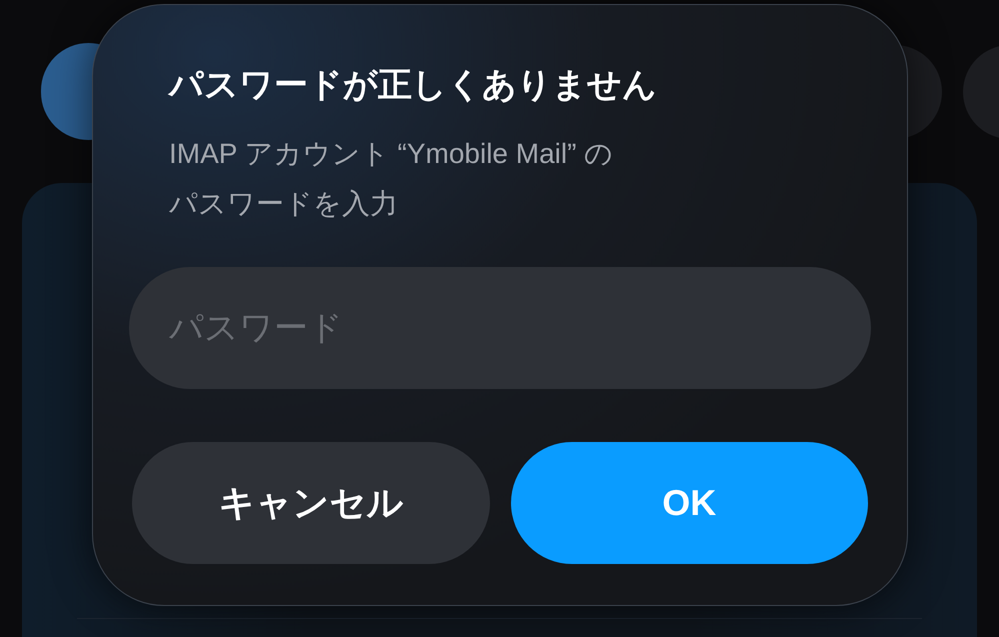  I want to click on cancel-button: キャンセル, so click(311, 503).